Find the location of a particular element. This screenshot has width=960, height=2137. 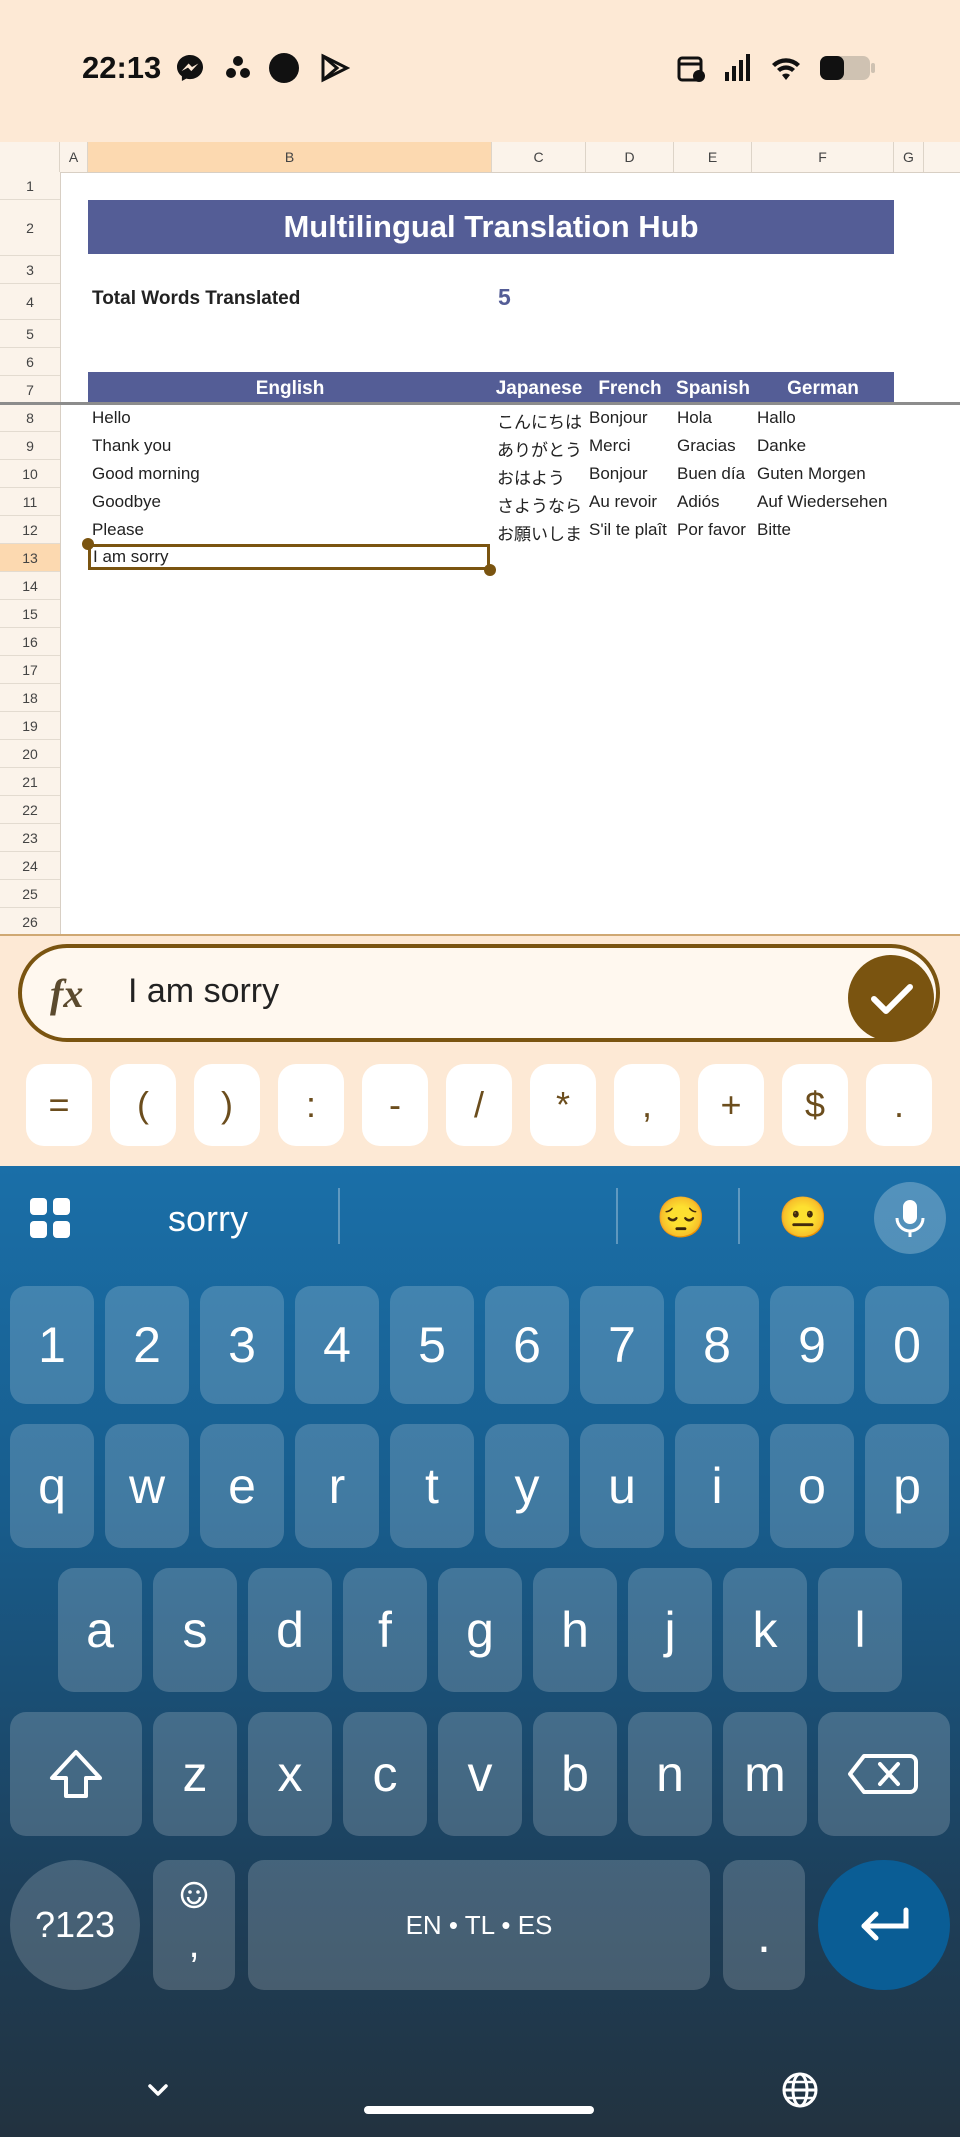

key-h: h is located at coordinates (575, 1630).